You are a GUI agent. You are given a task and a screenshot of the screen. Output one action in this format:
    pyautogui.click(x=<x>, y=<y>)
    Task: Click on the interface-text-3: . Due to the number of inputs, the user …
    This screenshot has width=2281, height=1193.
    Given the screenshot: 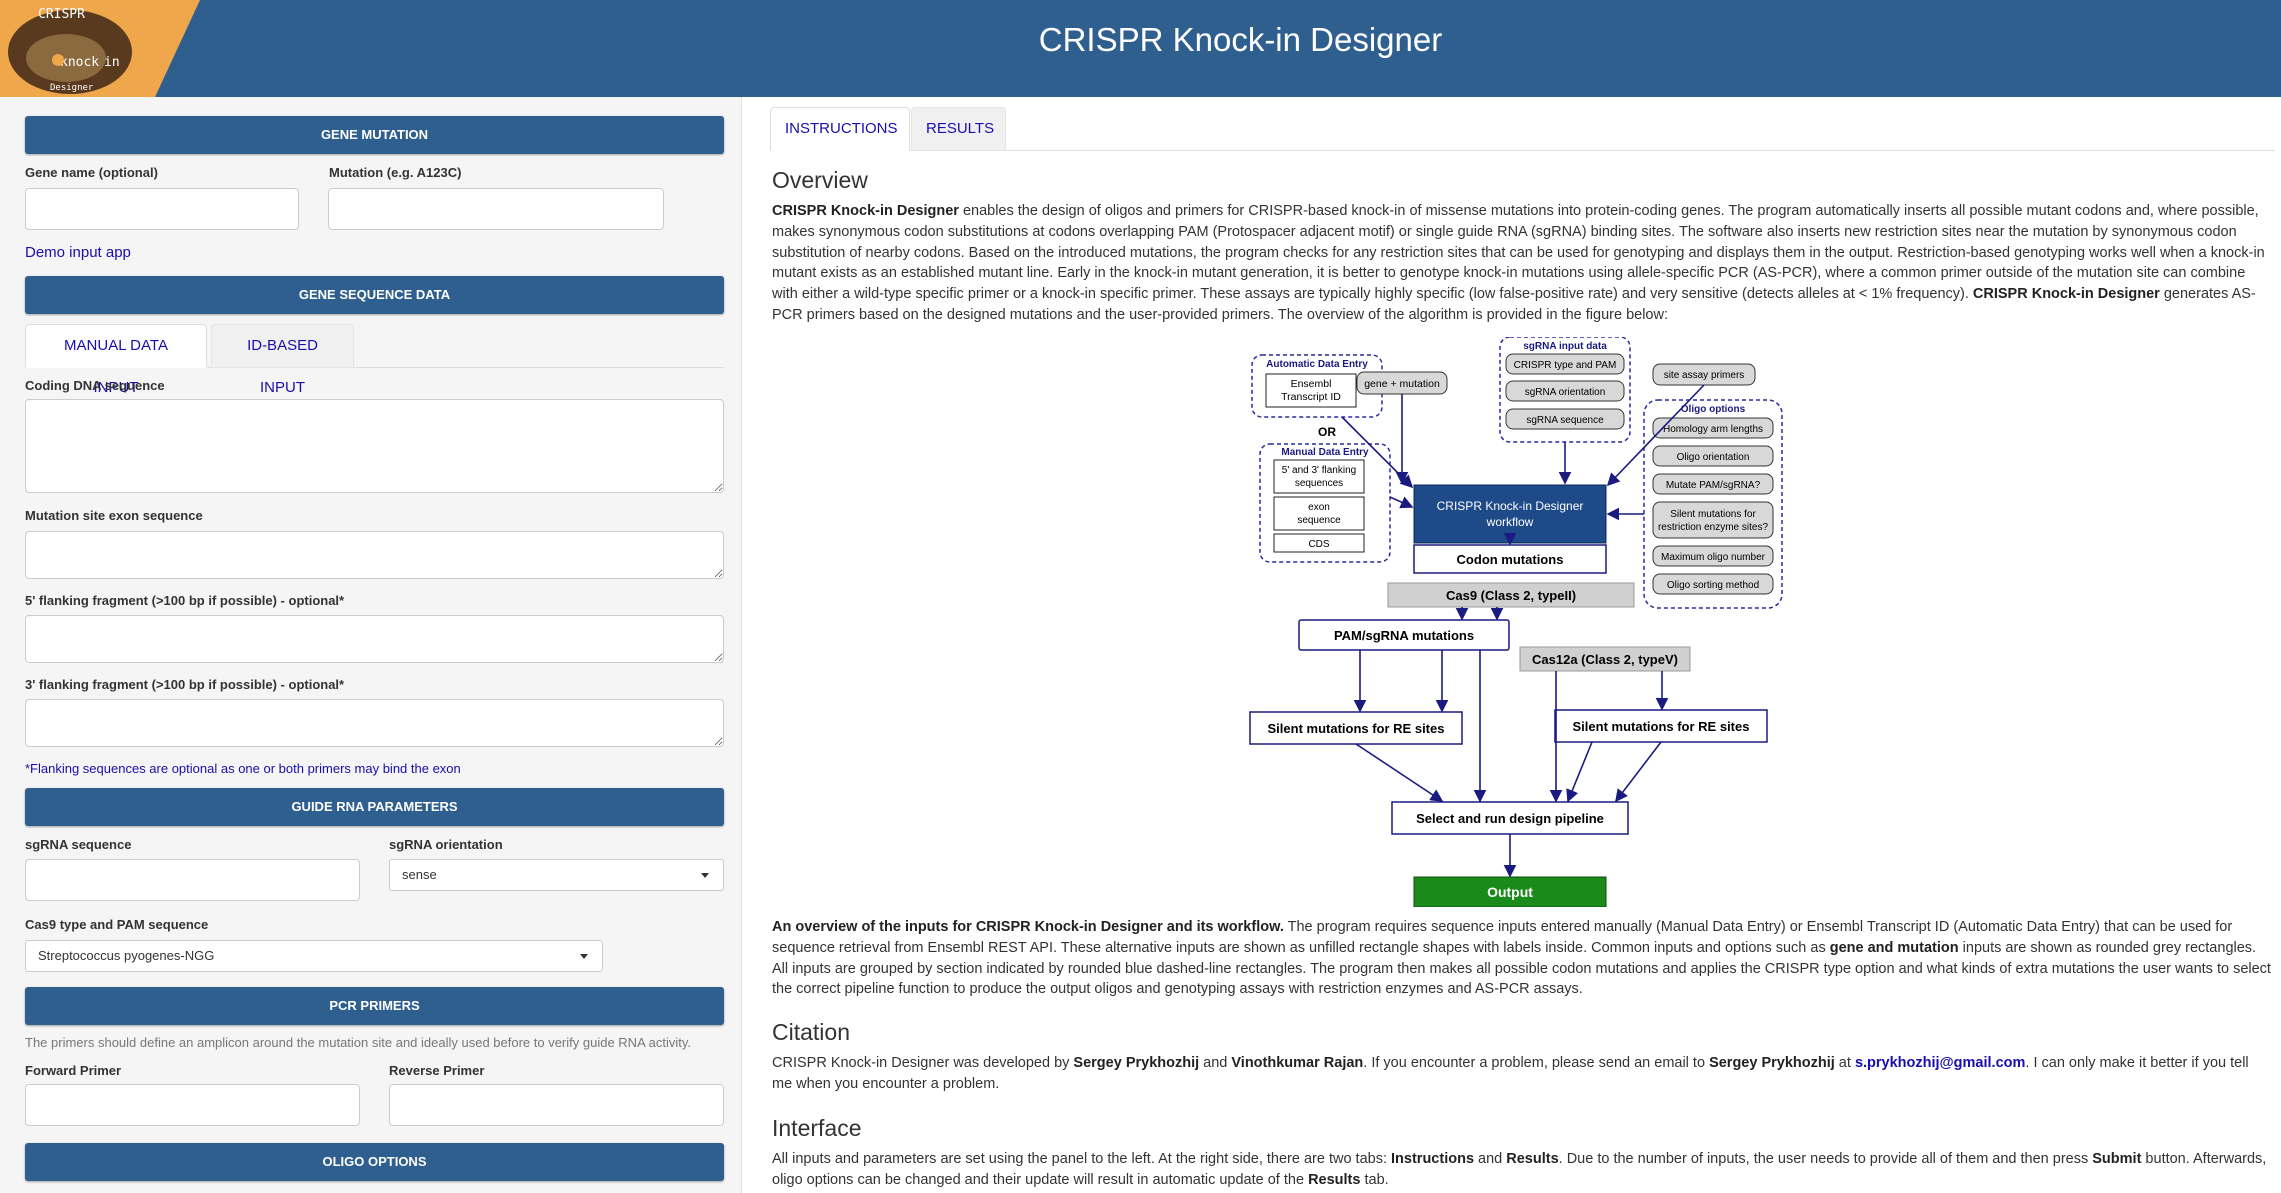 What is the action you would take?
    pyautogui.click(x=1825, y=1159)
    